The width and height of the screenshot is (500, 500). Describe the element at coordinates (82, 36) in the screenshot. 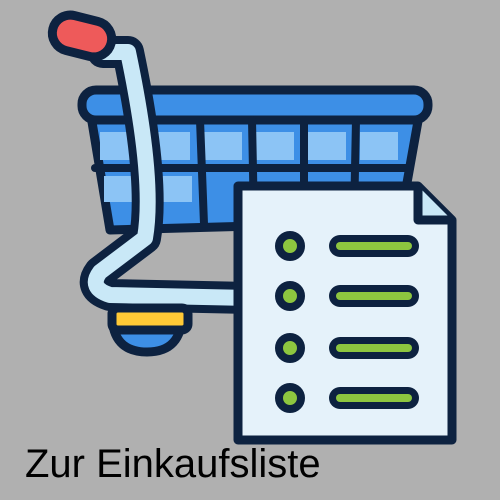

I see `cart-handle-grip` at that location.